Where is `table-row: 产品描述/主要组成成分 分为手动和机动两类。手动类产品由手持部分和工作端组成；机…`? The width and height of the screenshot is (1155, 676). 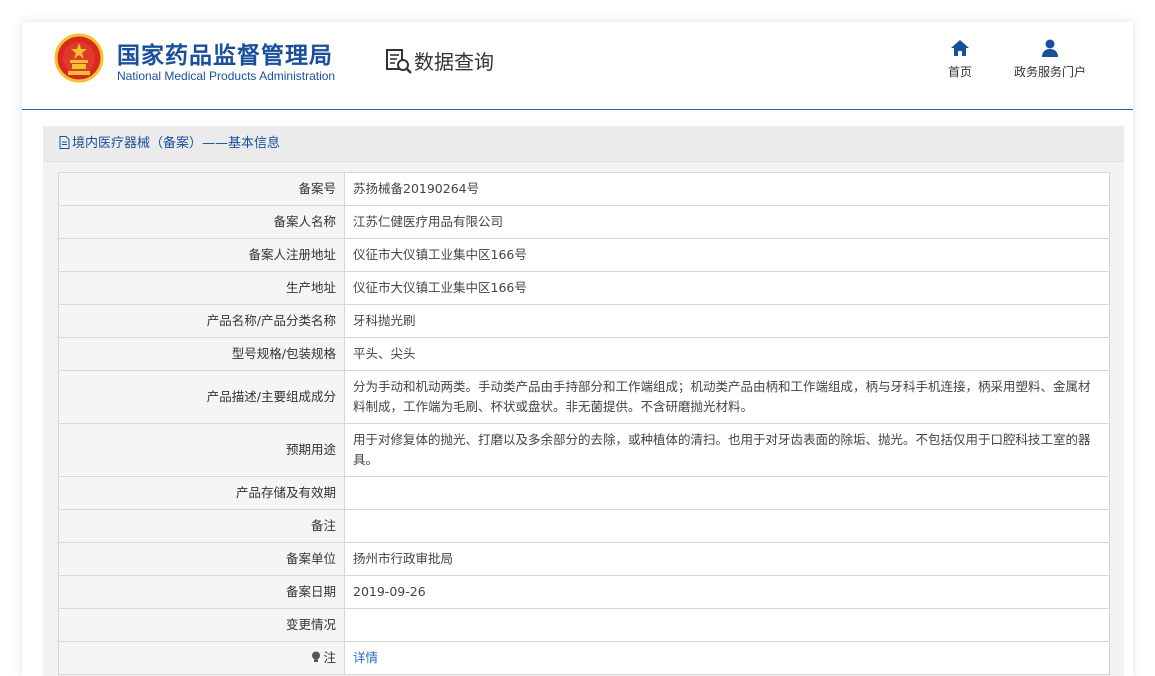 table-row: 产品描述/主要组成成分 分为手动和机动两类。手动类产品由手持部分和工作端组成；机… is located at coordinates (584, 397).